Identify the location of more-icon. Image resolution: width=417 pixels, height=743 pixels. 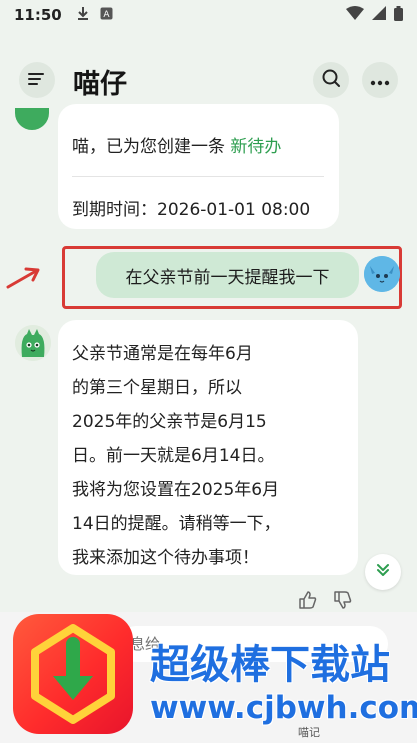
(380, 80).